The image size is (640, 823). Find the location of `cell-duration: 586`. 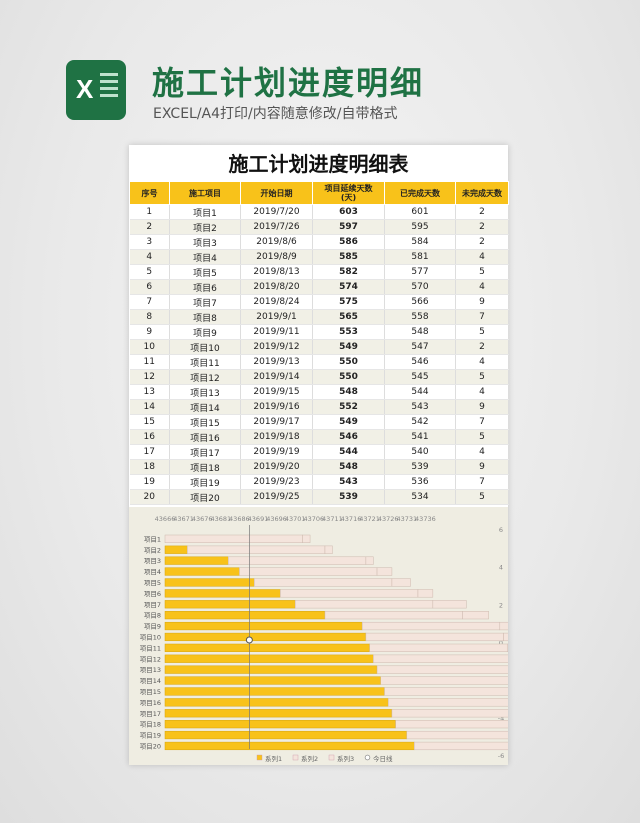

cell-duration: 586 is located at coordinates (348, 242).